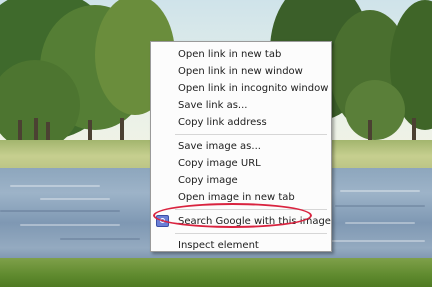 The image size is (432, 287). What do you see at coordinates (241, 180) in the screenshot?
I see `menu-item-copy-image: Copy image` at bounding box center [241, 180].